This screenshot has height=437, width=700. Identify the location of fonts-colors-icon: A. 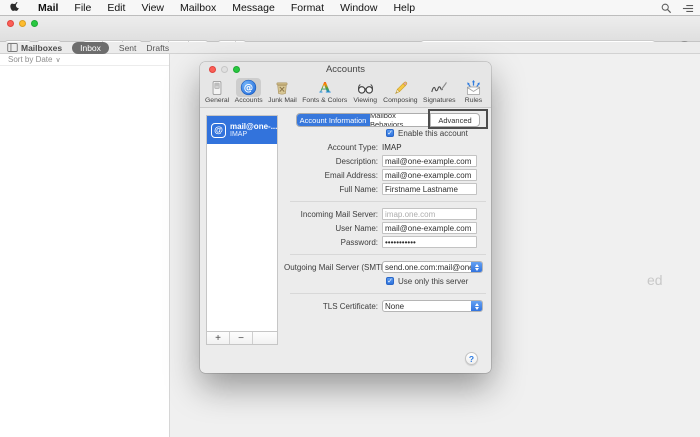
(324, 88).